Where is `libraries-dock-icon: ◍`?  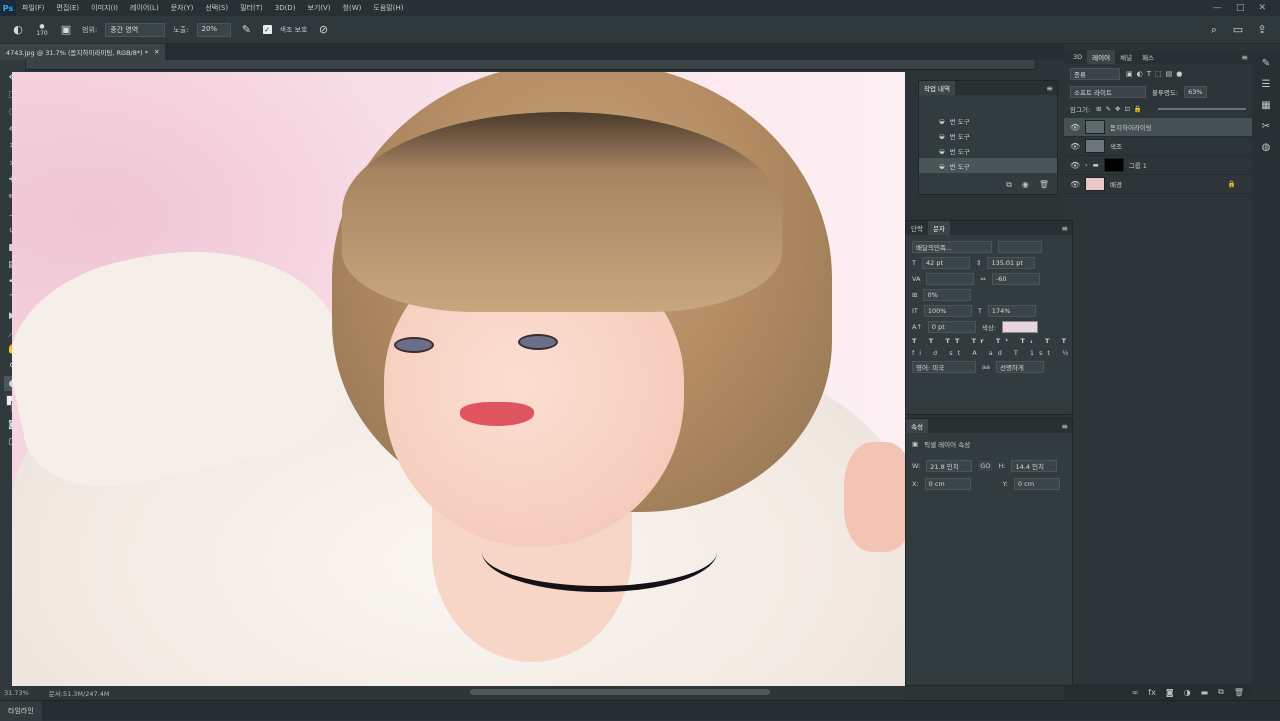
libraries-dock-icon: ◍ is located at coordinates (1266, 147).